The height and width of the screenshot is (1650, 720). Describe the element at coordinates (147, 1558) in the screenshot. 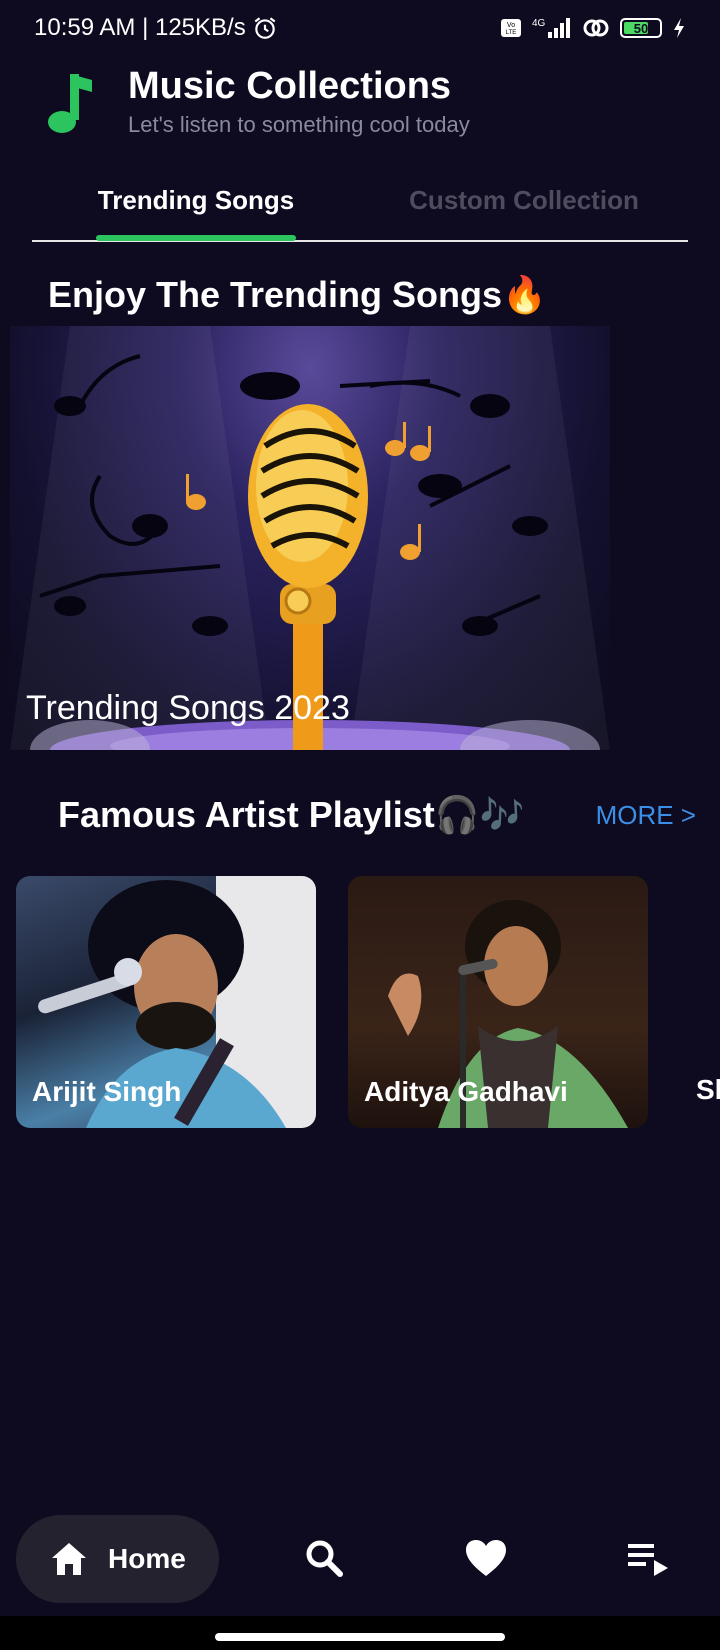

I see `nav-home-label: Home` at that location.